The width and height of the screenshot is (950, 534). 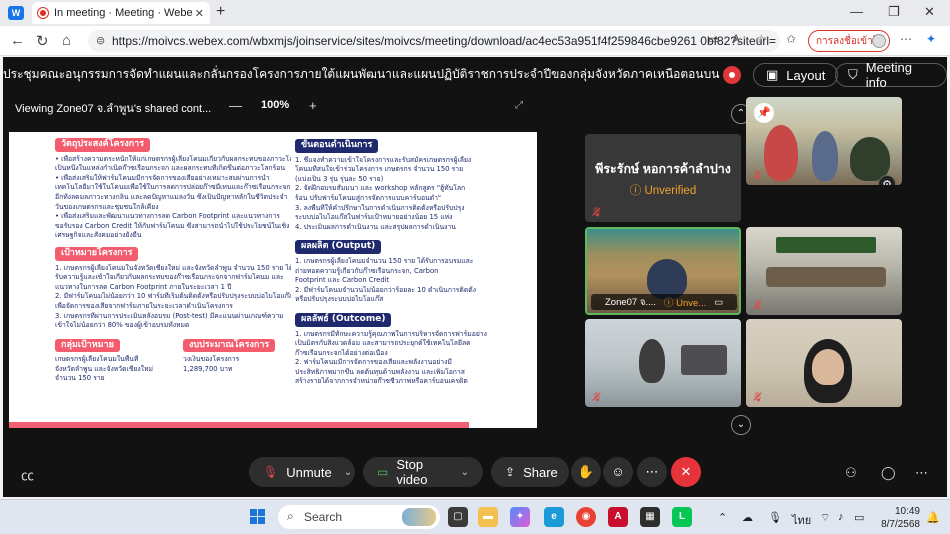 What do you see at coordinates (338, 247) in the screenshot?
I see `output-header: ผลผลิต (Output)` at bounding box center [338, 247].